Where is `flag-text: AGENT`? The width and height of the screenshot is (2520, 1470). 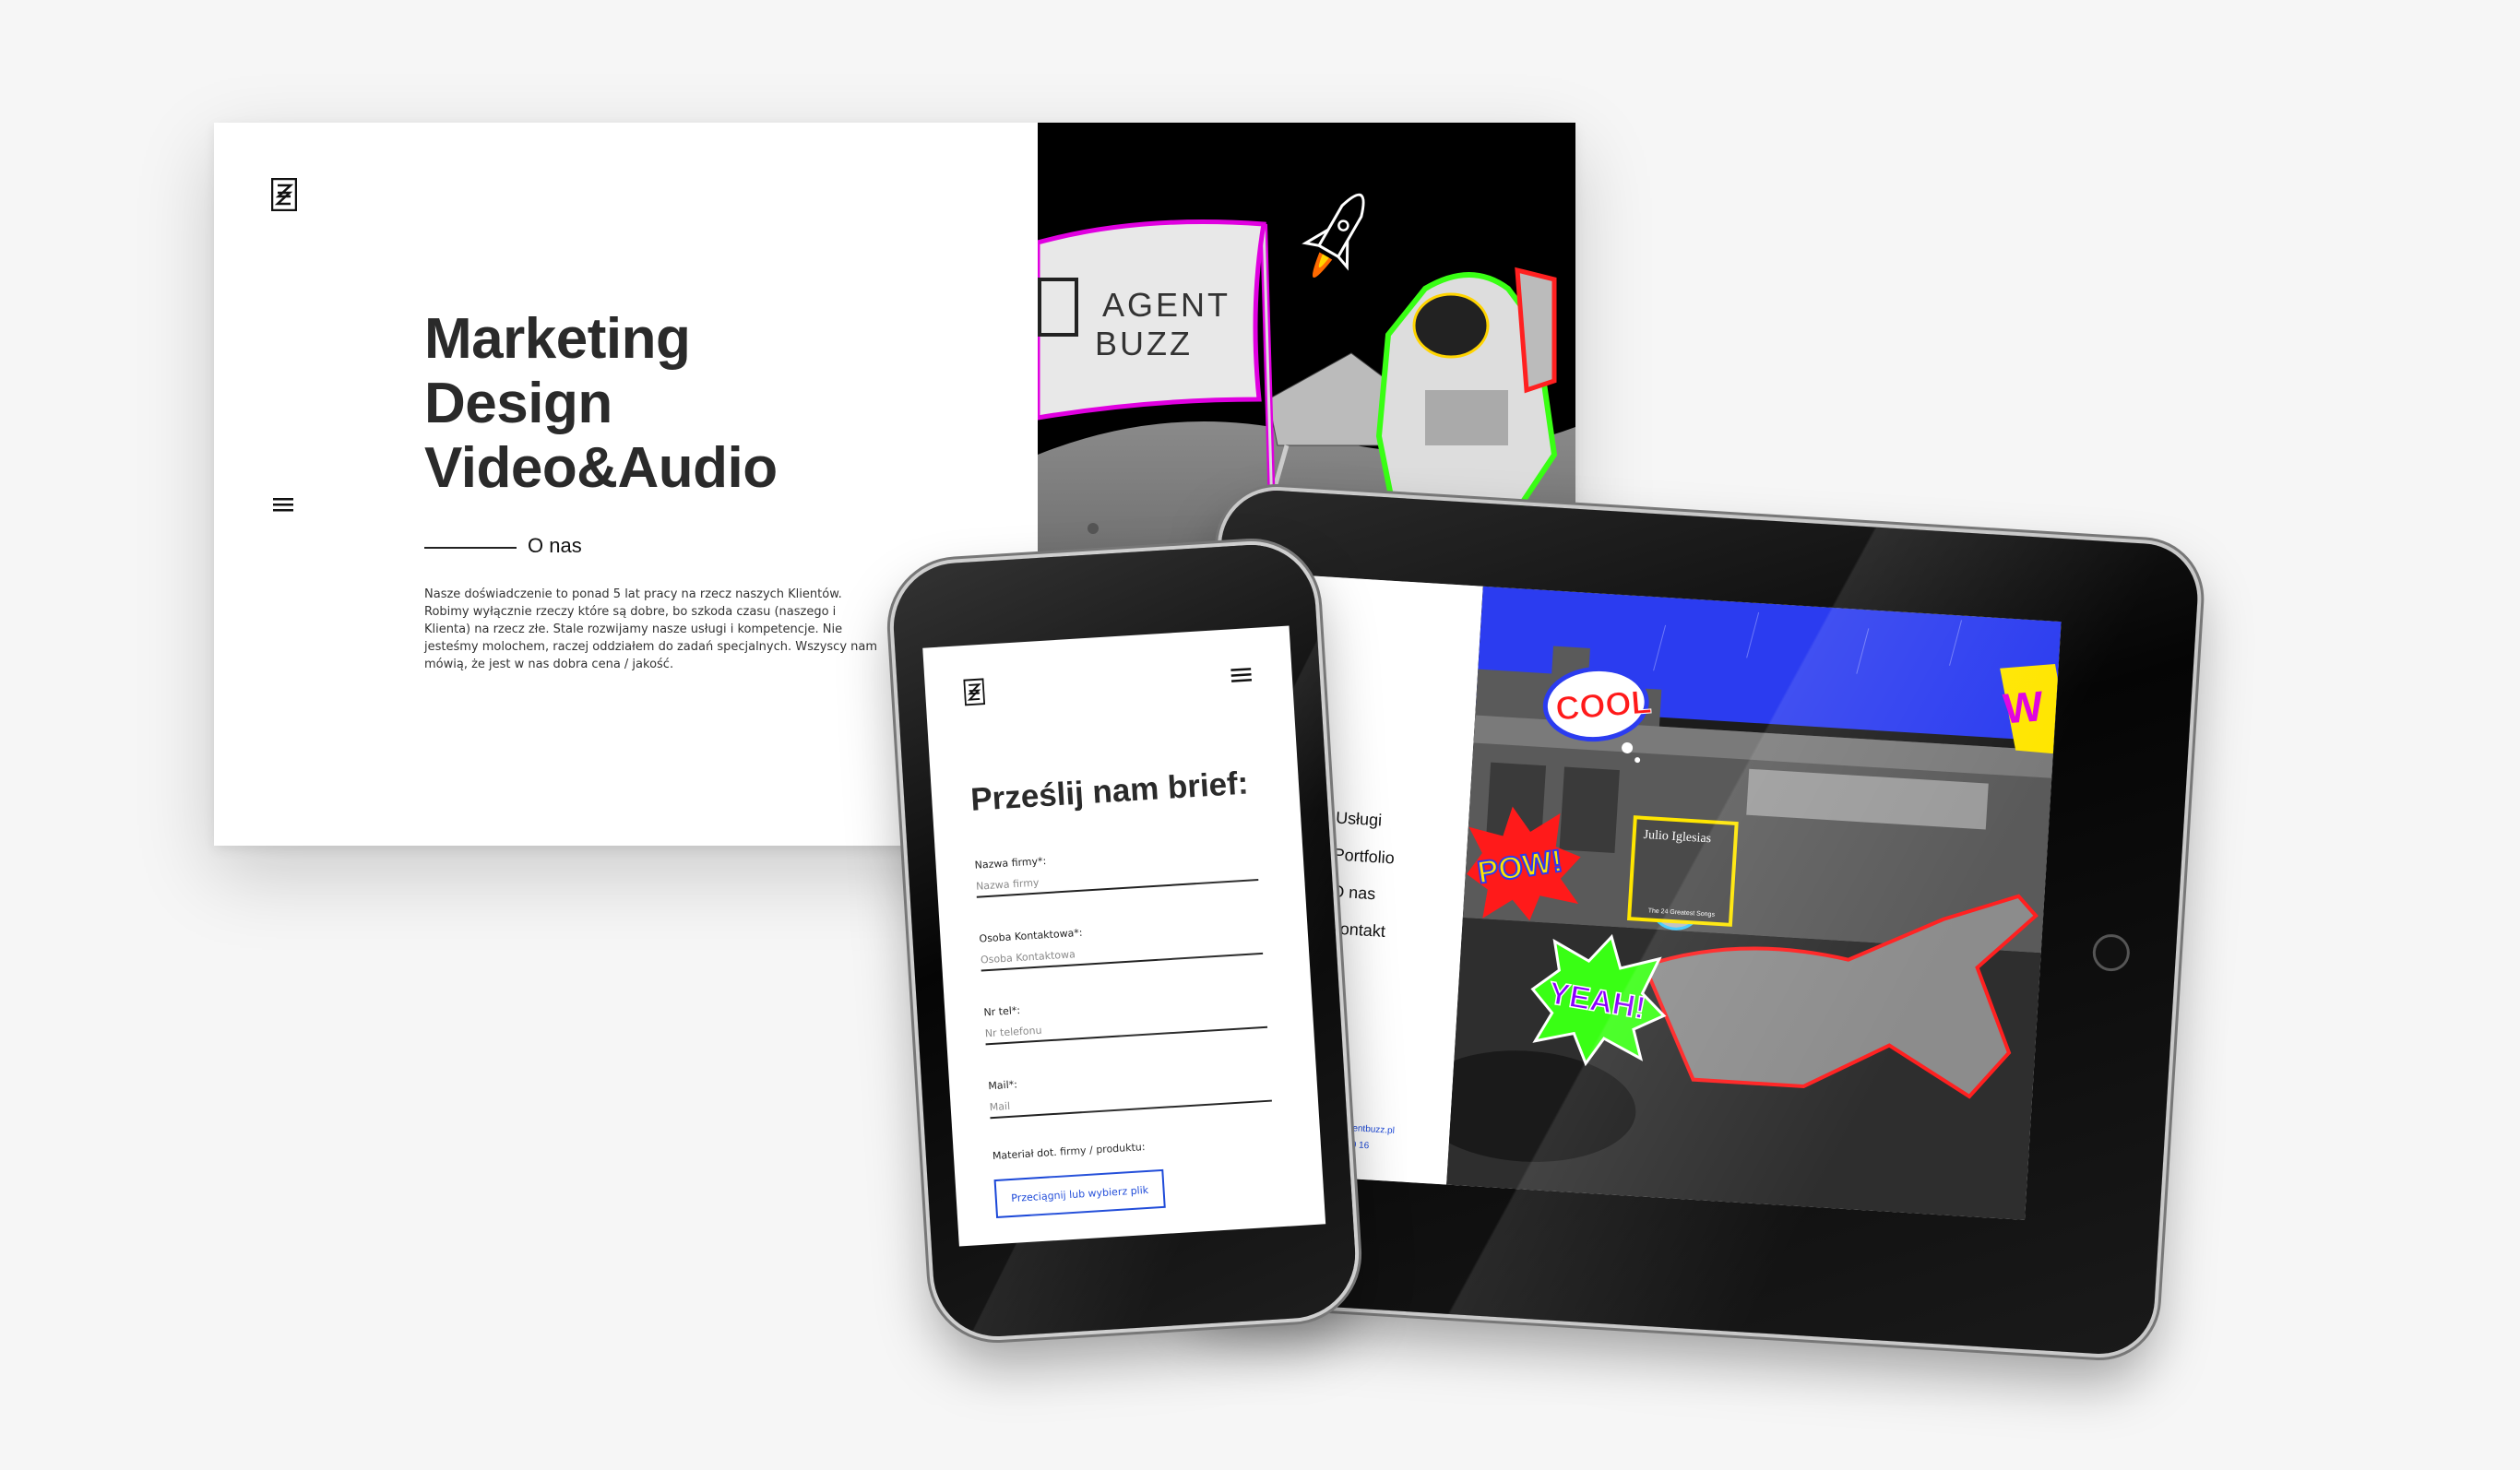
flag-text: AGENT is located at coordinates (1166, 305).